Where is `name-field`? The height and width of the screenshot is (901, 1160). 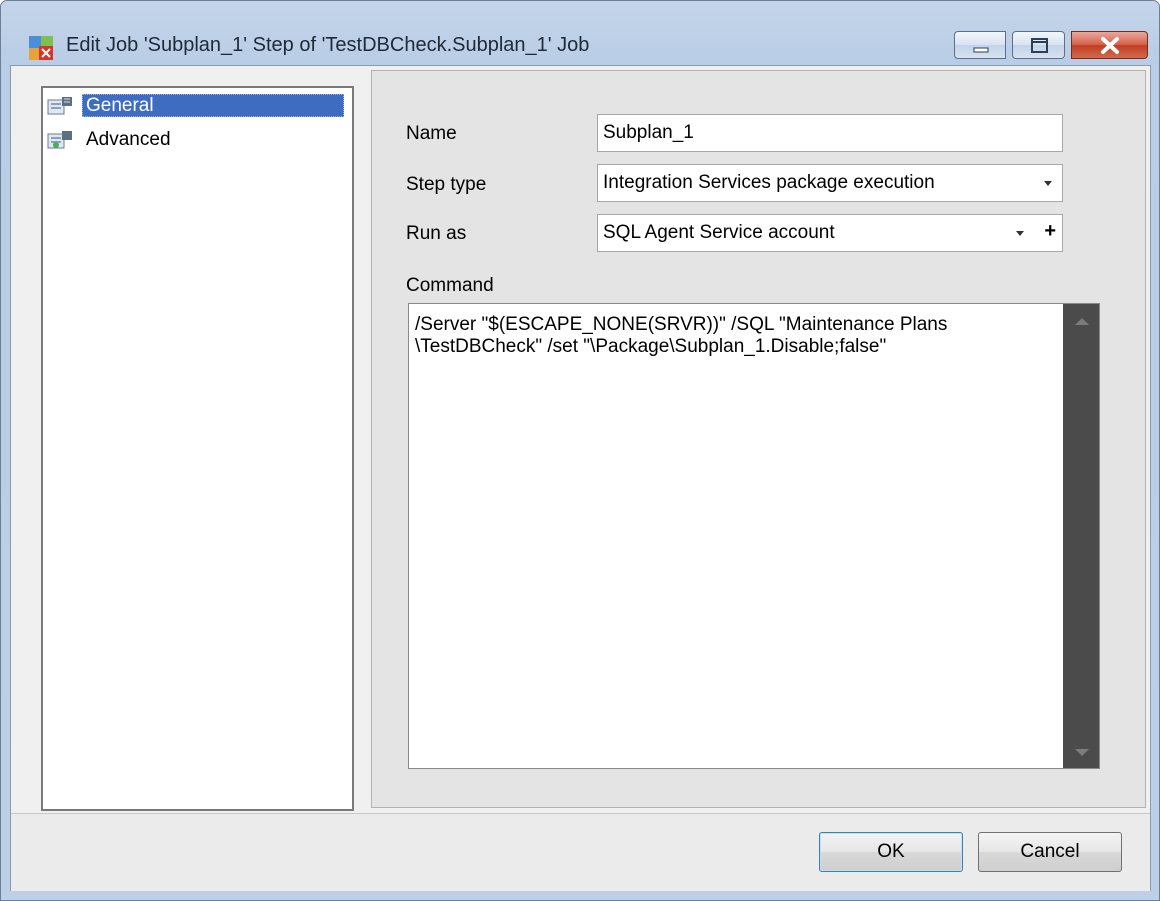 name-field is located at coordinates (830, 133).